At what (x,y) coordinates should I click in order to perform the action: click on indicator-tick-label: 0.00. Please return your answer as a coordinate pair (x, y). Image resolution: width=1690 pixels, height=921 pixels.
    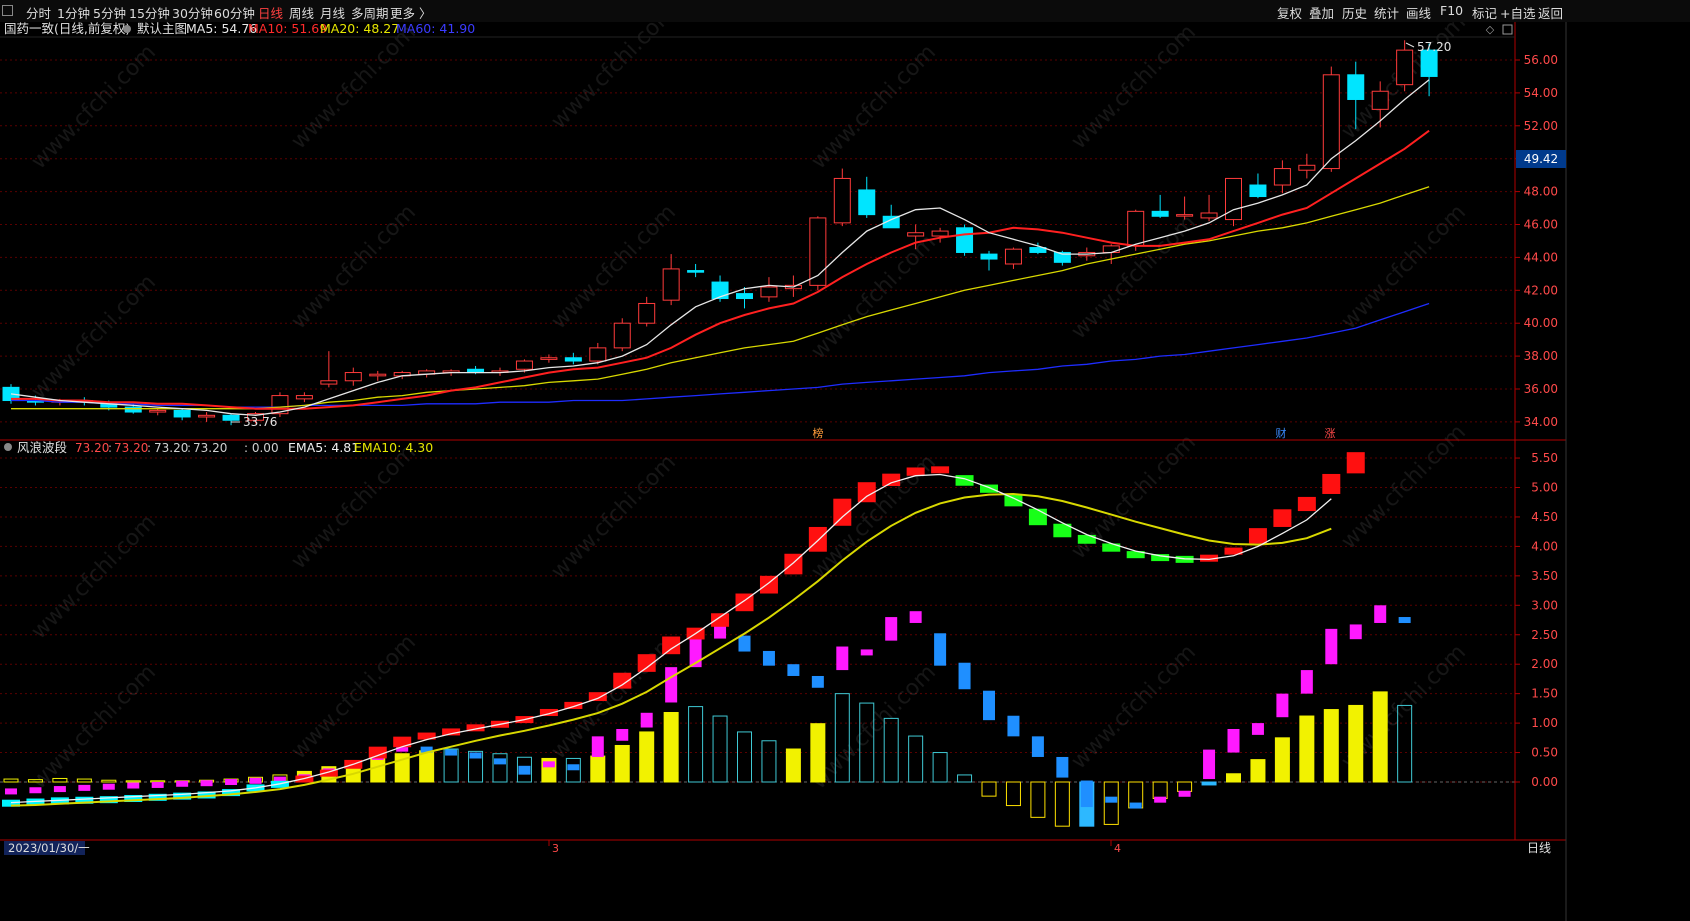
    Looking at the image, I should click on (1544, 782).